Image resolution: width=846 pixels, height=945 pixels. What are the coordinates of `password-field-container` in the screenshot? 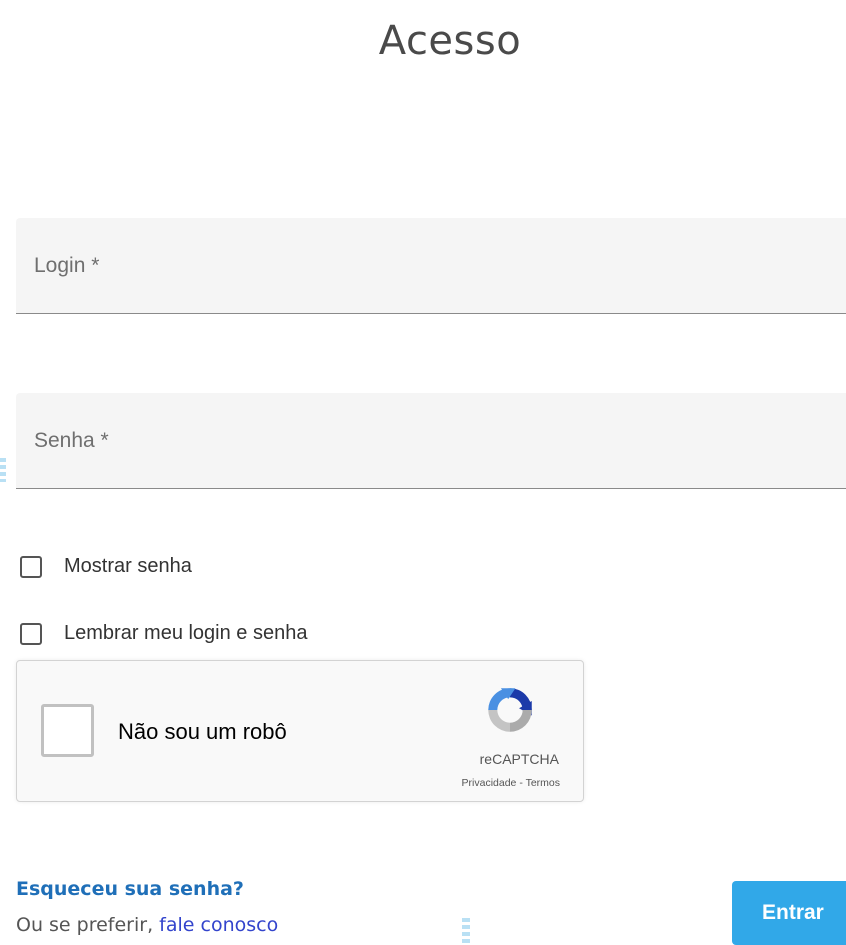 It's located at (431, 441).